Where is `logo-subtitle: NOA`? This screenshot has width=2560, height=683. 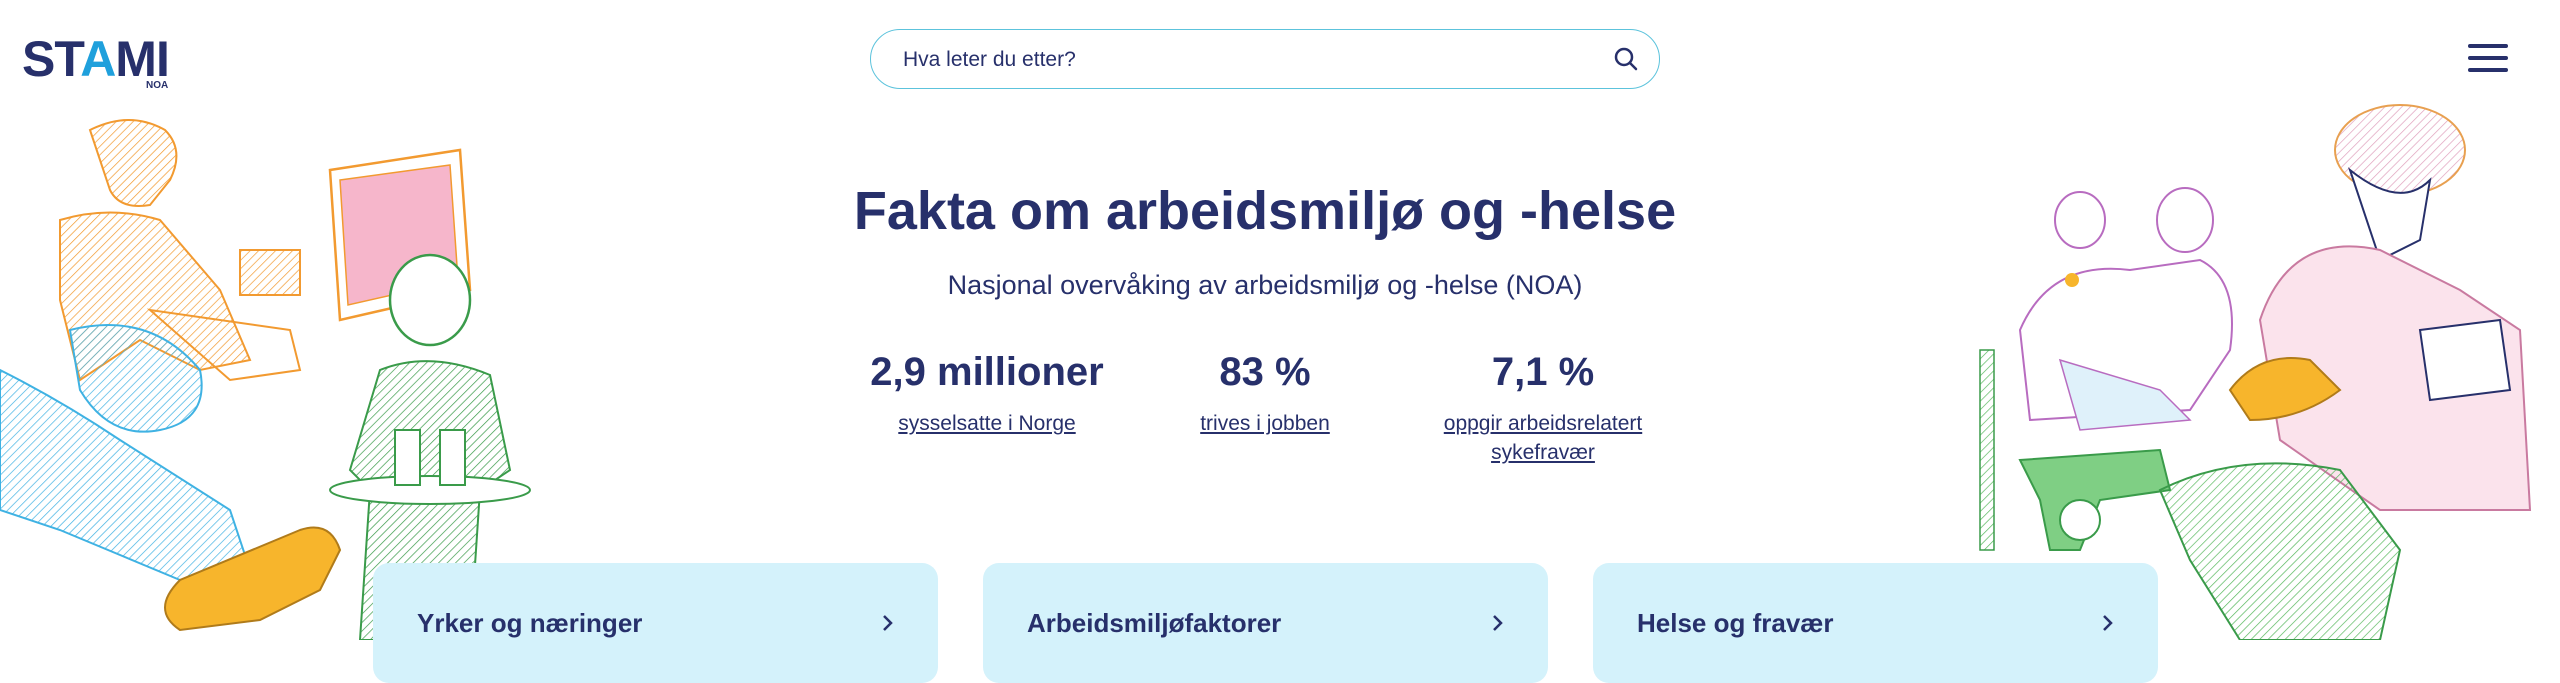
logo-subtitle: NOA is located at coordinates (157, 85).